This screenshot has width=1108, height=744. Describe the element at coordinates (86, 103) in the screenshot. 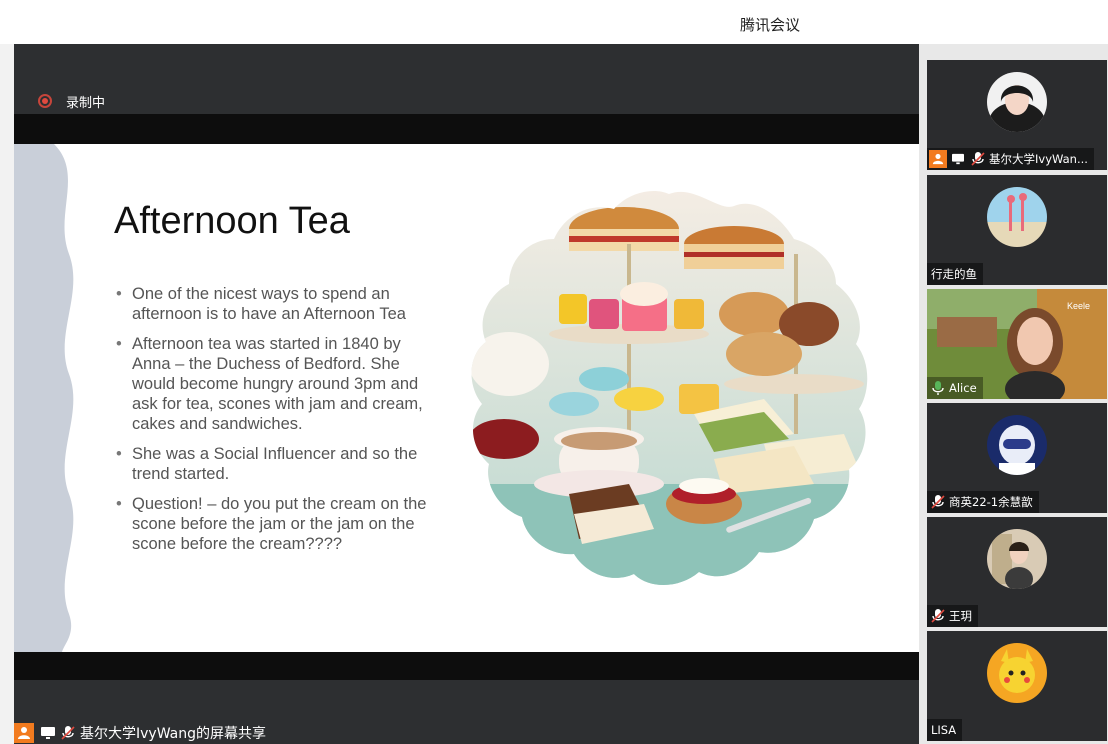

I see `recording-label: 录制中` at that location.